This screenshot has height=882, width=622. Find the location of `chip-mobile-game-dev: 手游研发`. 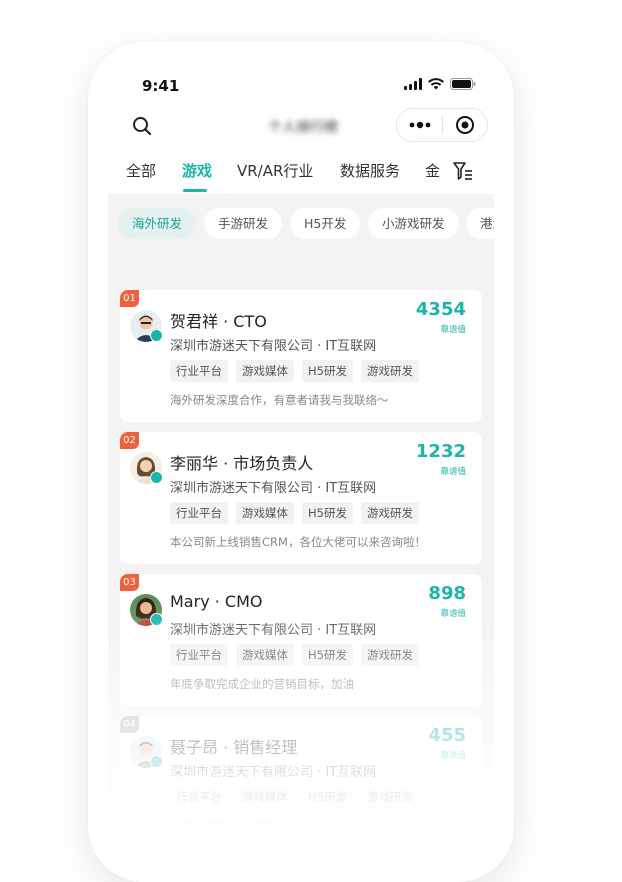

chip-mobile-game-dev: 手游研发 is located at coordinates (243, 223).